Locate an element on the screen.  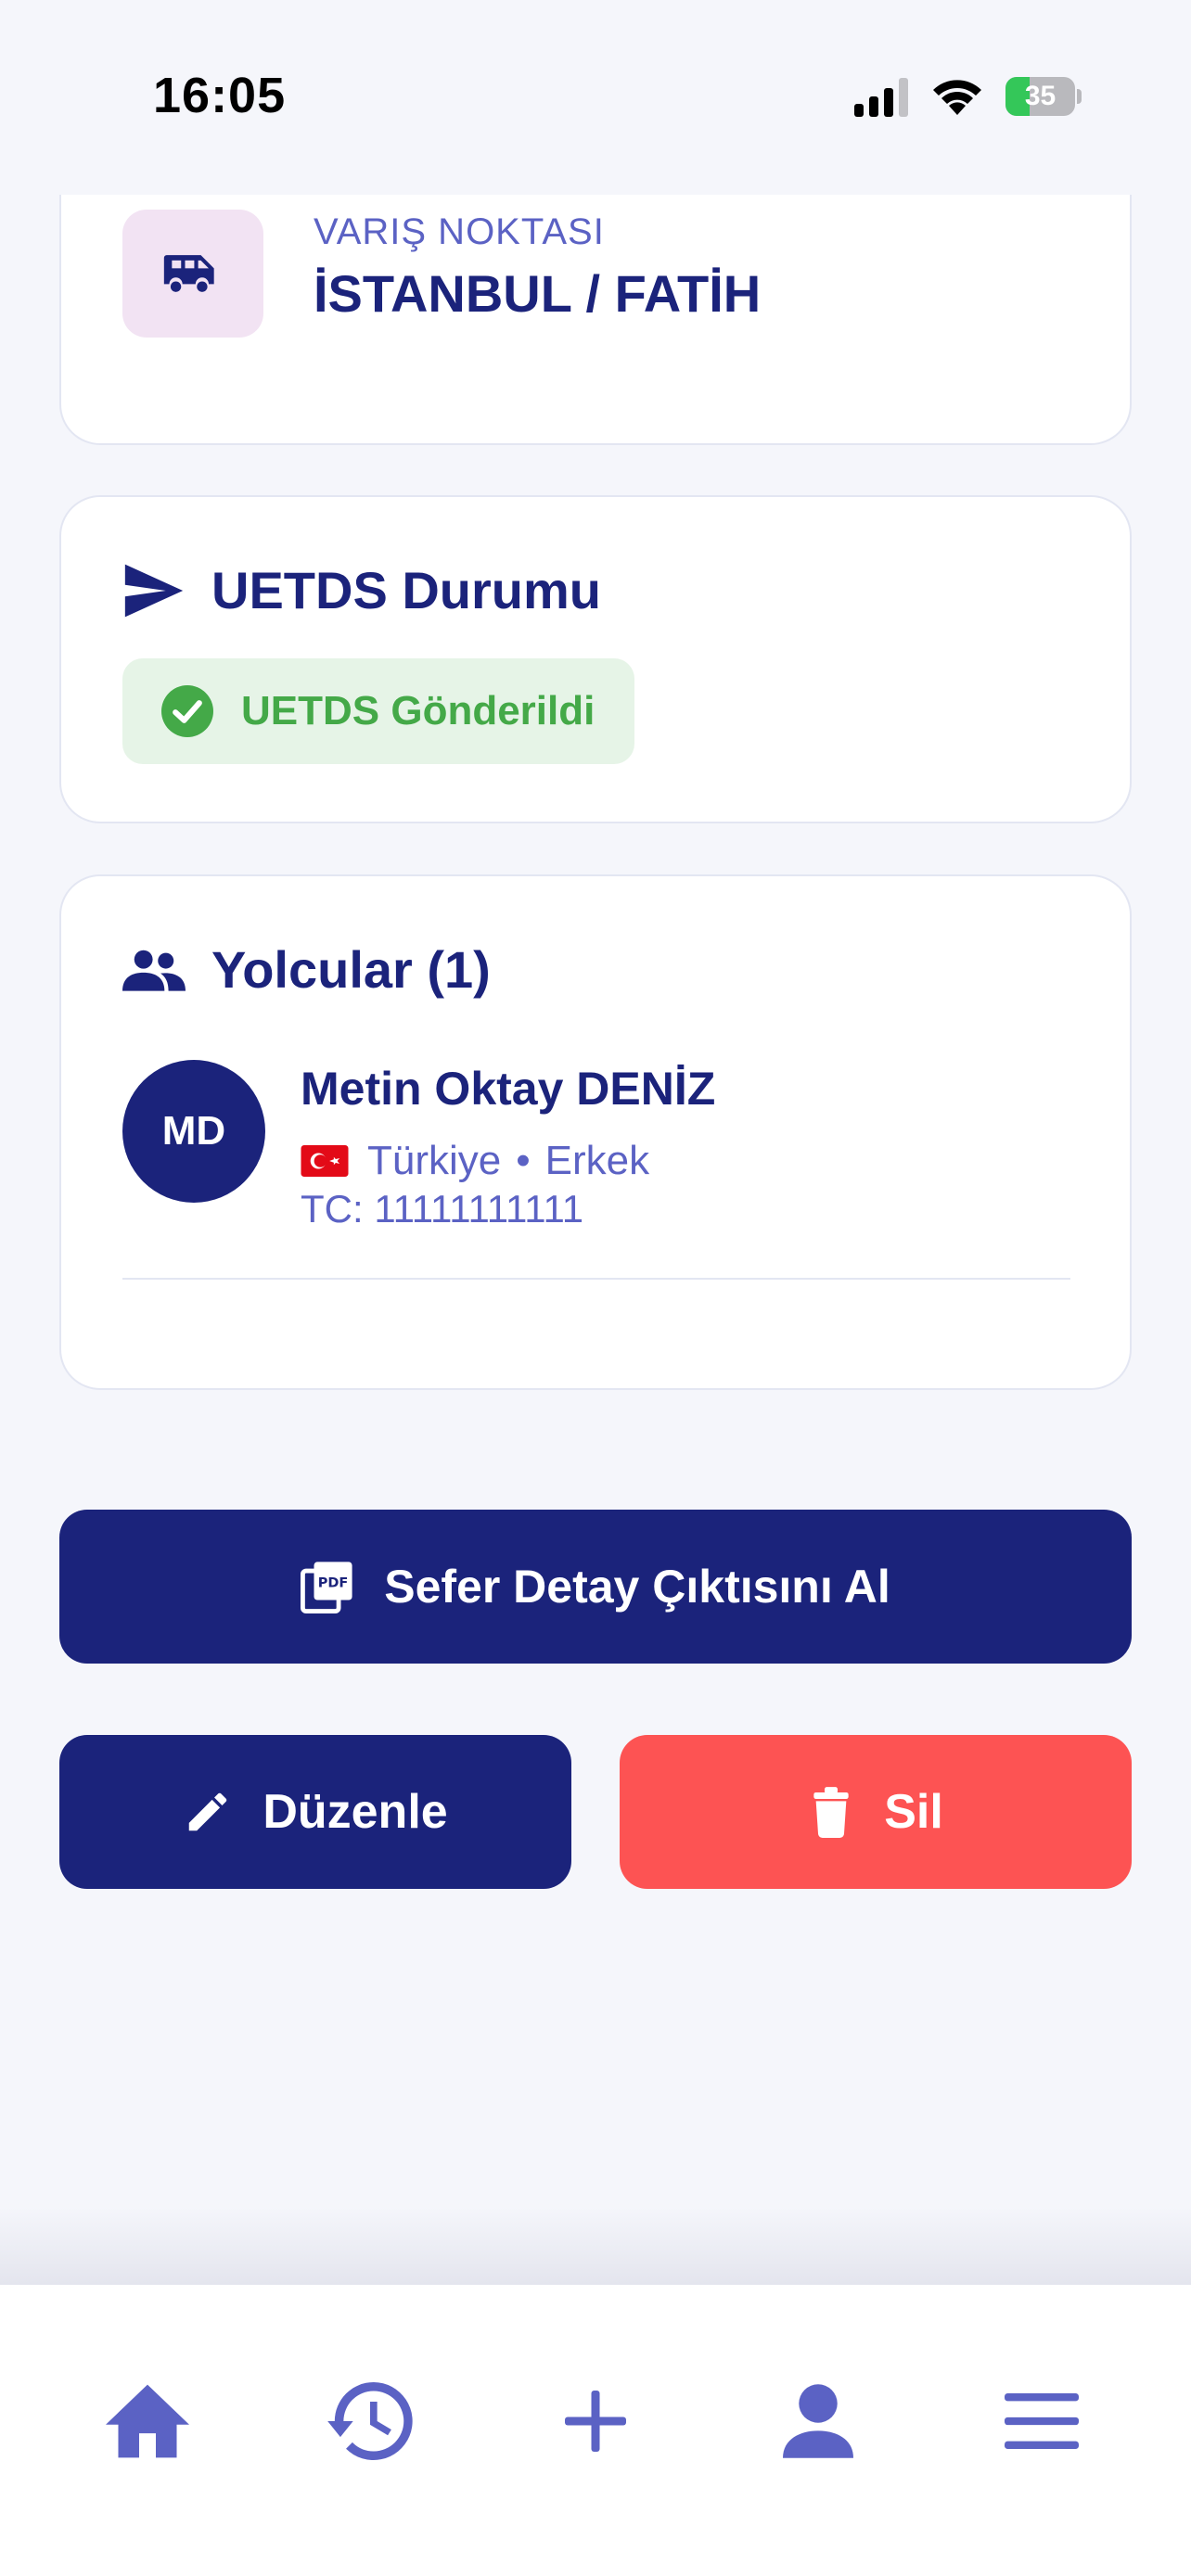
people-icon is located at coordinates (154, 970).